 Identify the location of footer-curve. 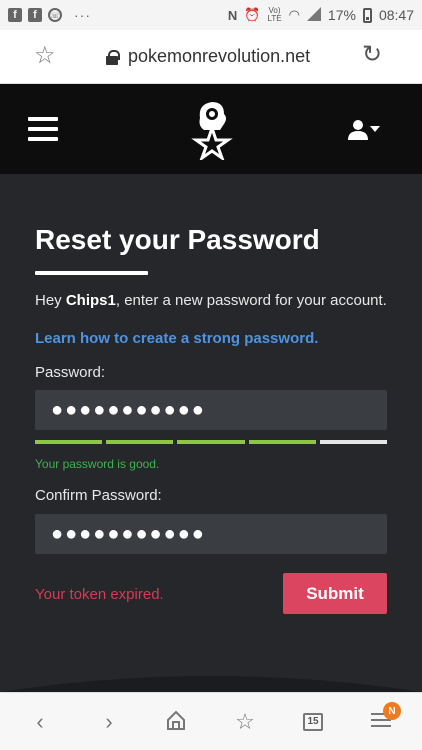
(211, 684).